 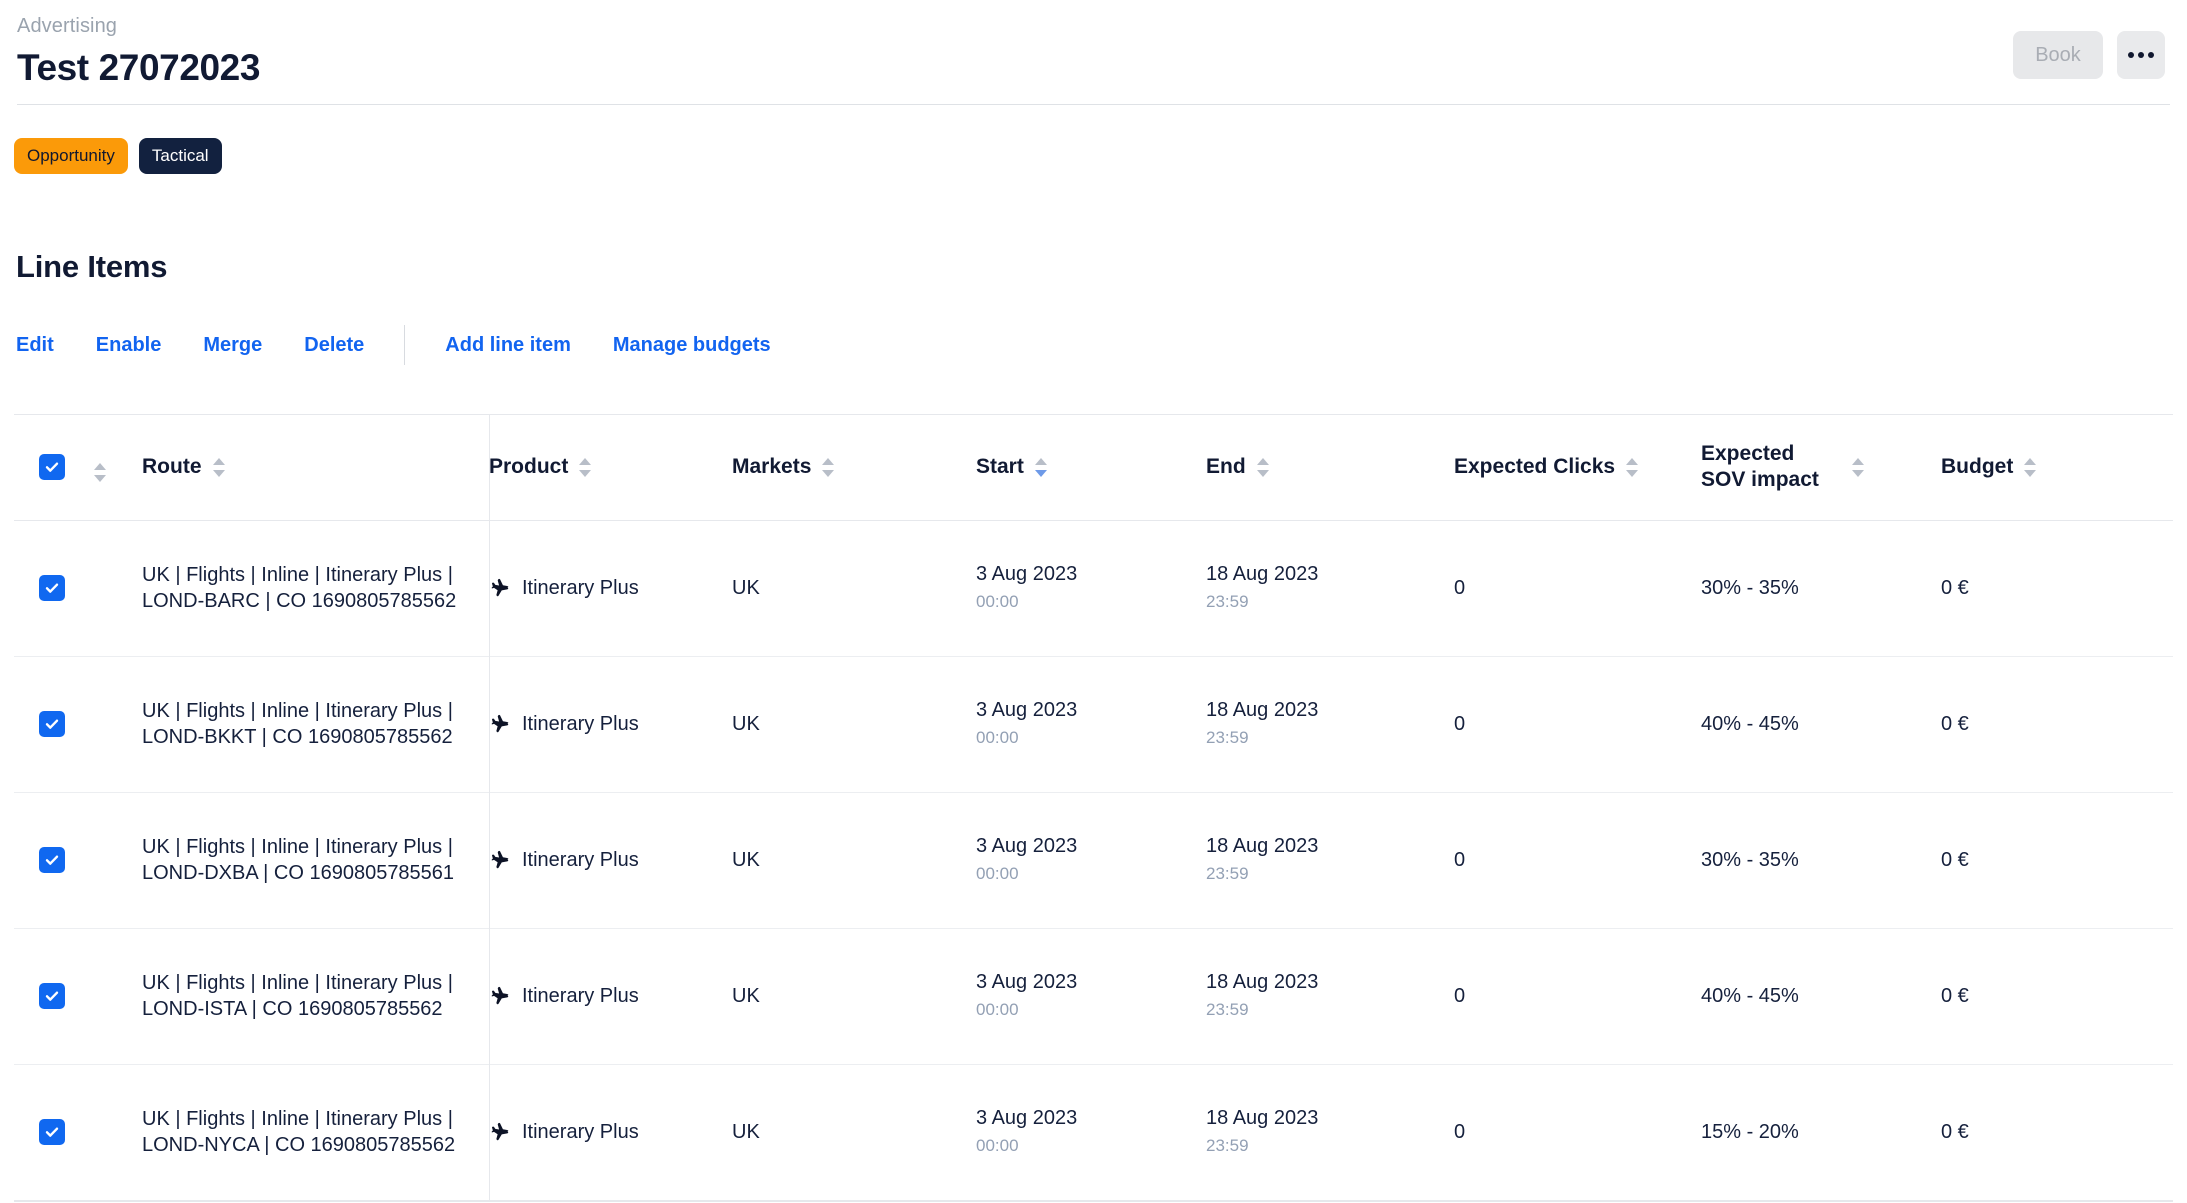 I want to click on column-header-expected-clicks: Expected Clicks, so click(x=1577, y=467).